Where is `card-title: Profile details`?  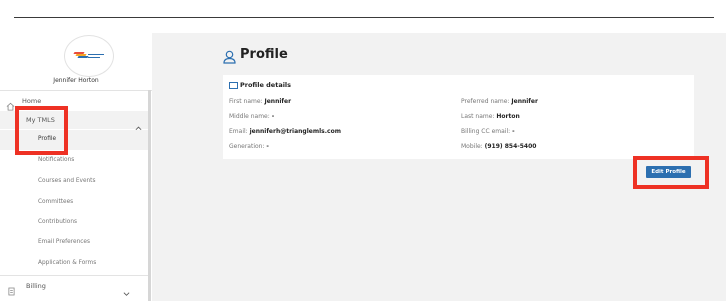 card-title: Profile details is located at coordinates (266, 85).